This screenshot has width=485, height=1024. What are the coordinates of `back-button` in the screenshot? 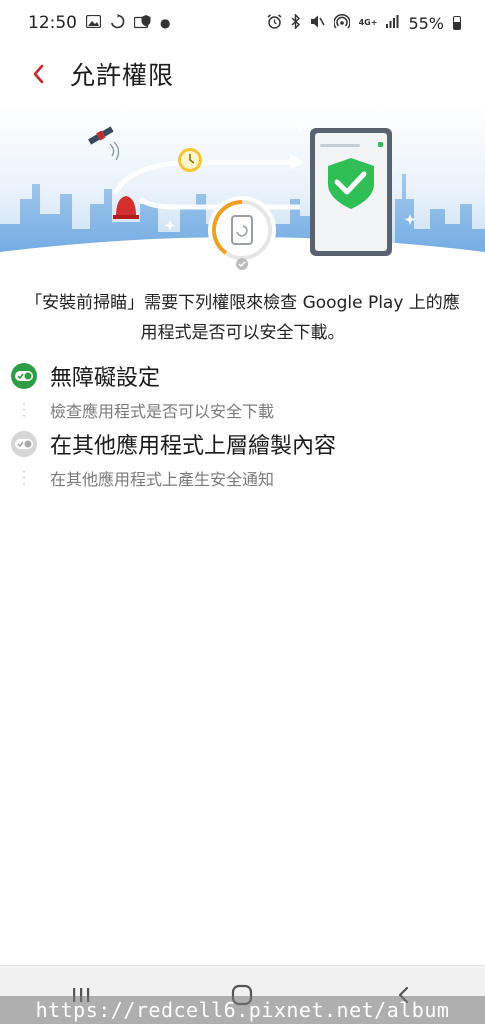 It's located at (38, 74).